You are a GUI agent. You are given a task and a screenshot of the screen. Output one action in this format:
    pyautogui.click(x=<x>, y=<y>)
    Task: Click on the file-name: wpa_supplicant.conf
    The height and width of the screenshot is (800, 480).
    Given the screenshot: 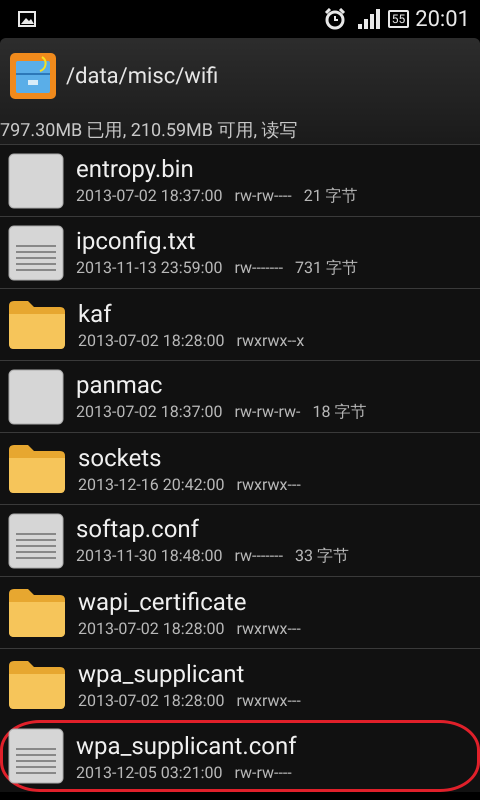 What is the action you would take?
    pyautogui.click(x=186, y=745)
    